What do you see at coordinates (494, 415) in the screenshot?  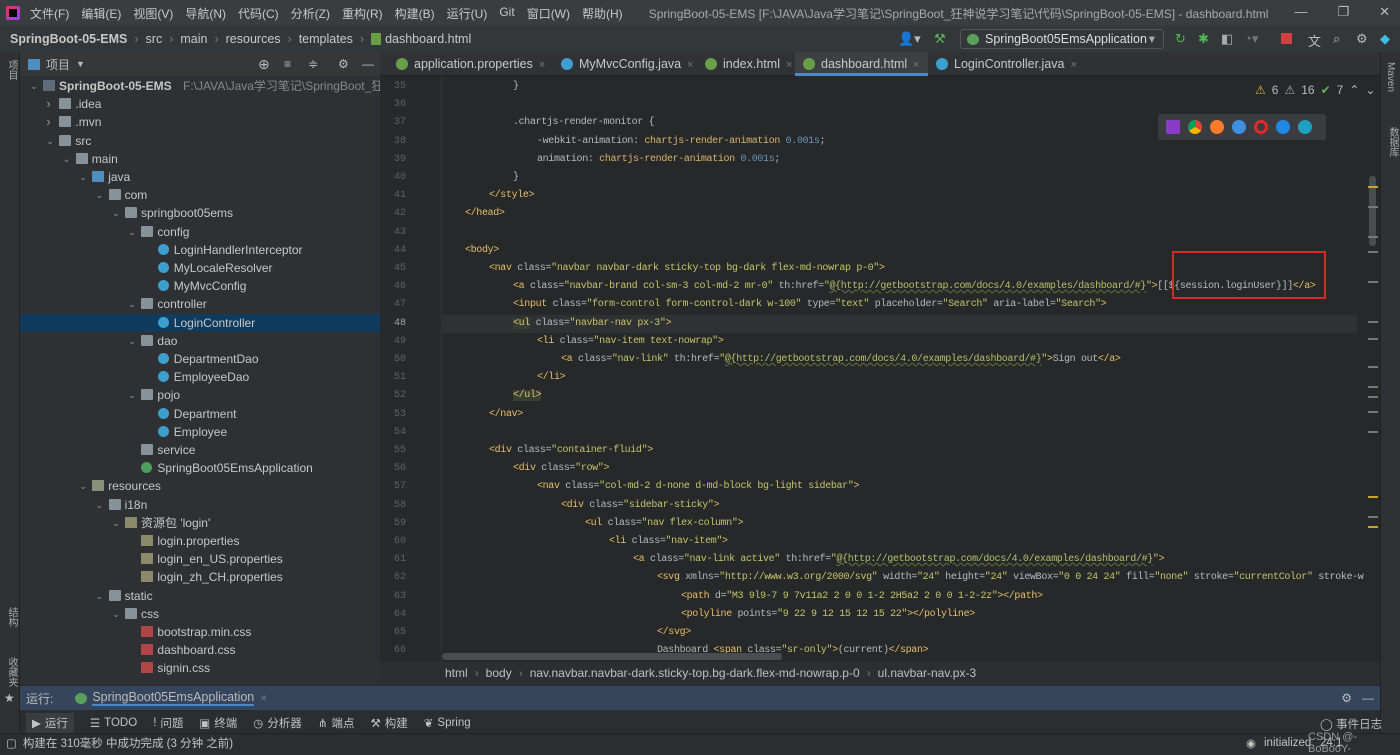 I see `code-line: </nav>` at bounding box center [494, 415].